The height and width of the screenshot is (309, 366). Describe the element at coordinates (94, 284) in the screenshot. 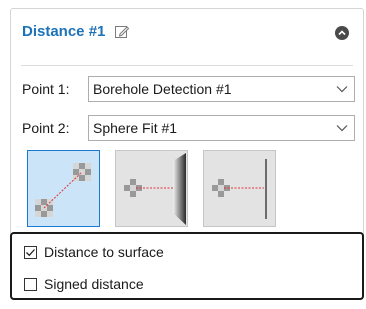

I see `signed-distance-label: Signed distance` at that location.